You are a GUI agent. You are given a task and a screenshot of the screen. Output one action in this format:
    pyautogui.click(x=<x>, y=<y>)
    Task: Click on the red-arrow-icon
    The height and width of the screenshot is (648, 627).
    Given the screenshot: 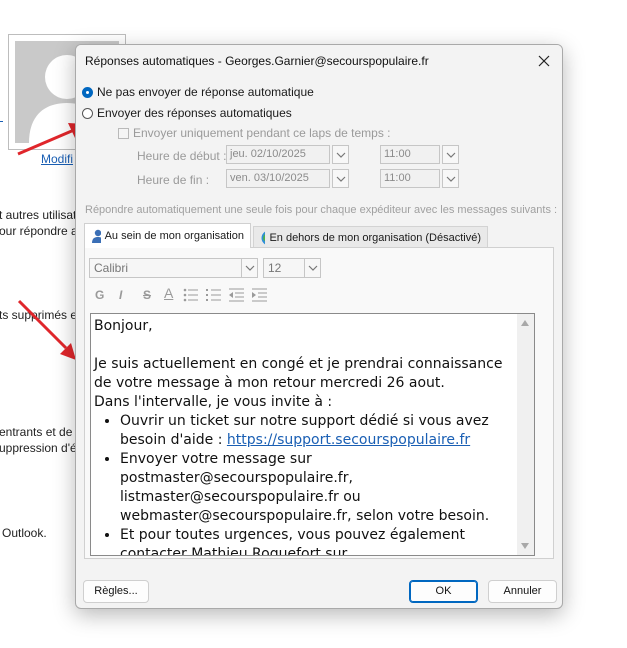 What is the action you would take?
    pyautogui.click(x=46, y=329)
    